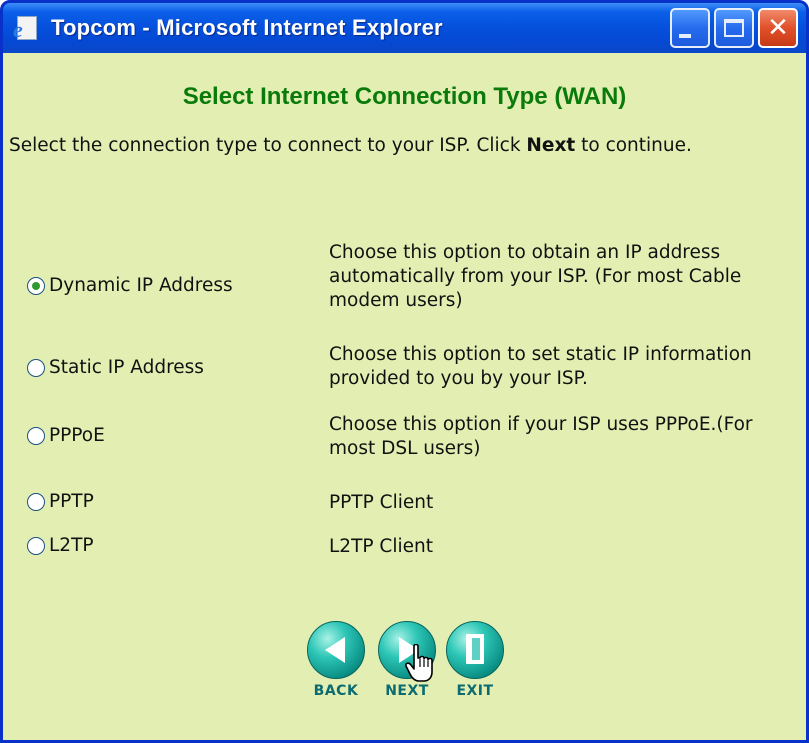  I want to click on maximize-icon, so click(734, 28).